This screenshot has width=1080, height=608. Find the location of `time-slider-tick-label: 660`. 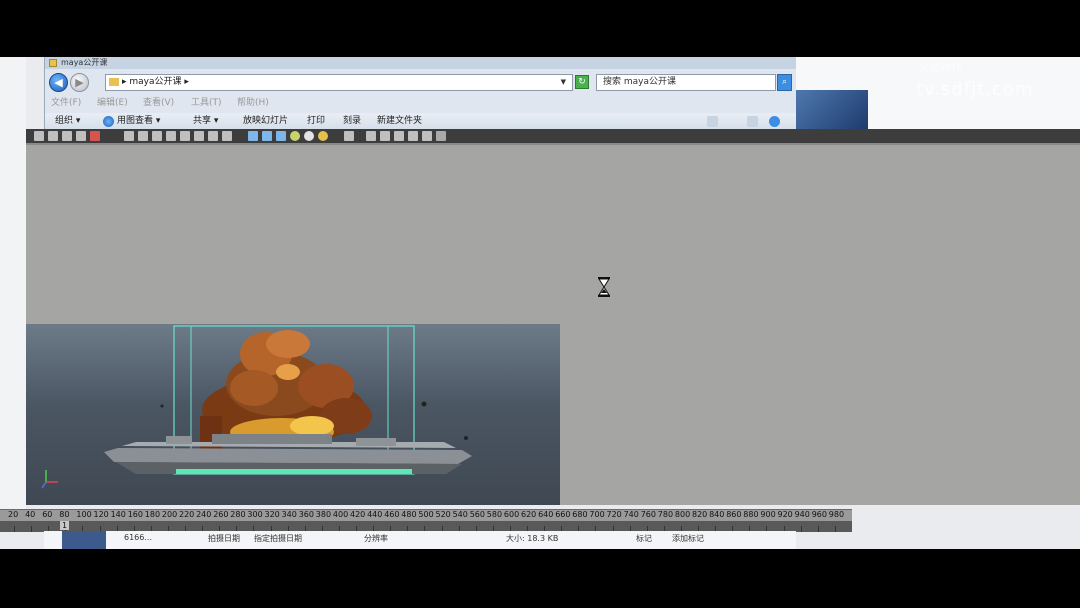

time-slider-tick-label: 660 is located at coordinates (563, 514).